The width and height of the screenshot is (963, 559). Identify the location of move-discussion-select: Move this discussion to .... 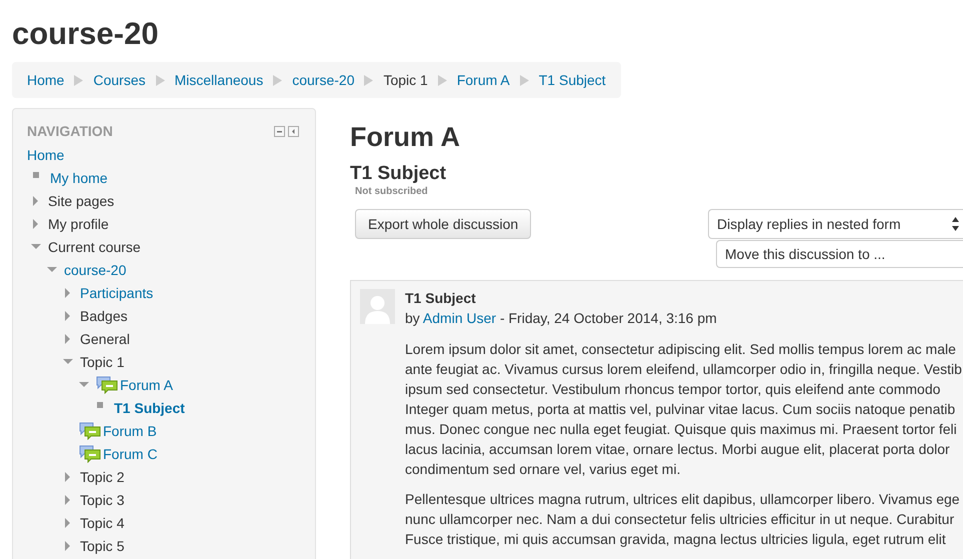
(839, 254).